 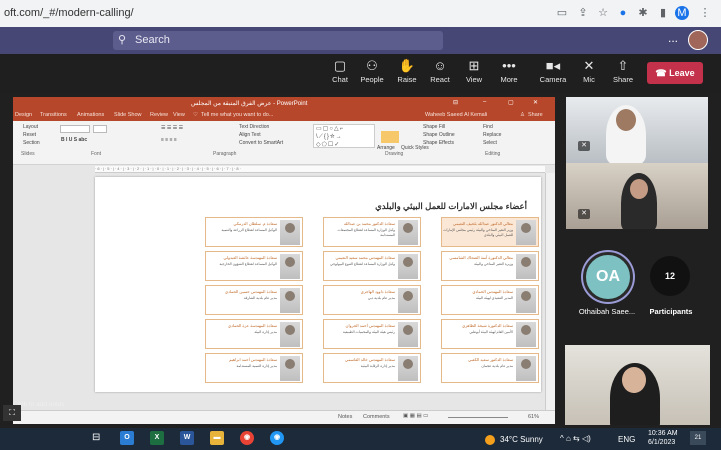 I want to click on ppt-share-button: Share, so click(x=535, y=115).